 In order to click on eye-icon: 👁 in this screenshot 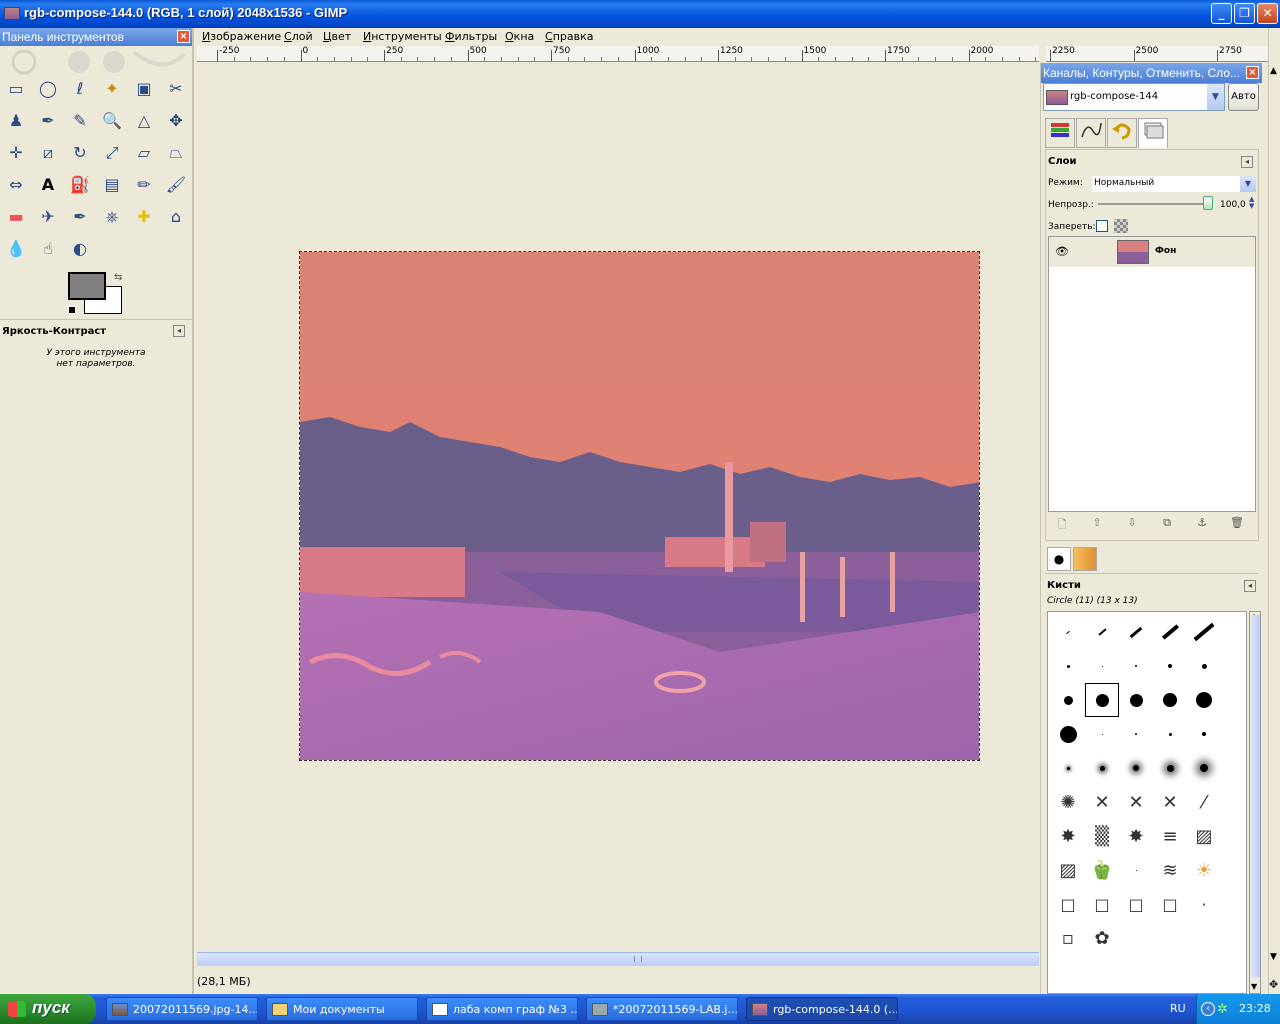, I will do `click(1062, 251)`.